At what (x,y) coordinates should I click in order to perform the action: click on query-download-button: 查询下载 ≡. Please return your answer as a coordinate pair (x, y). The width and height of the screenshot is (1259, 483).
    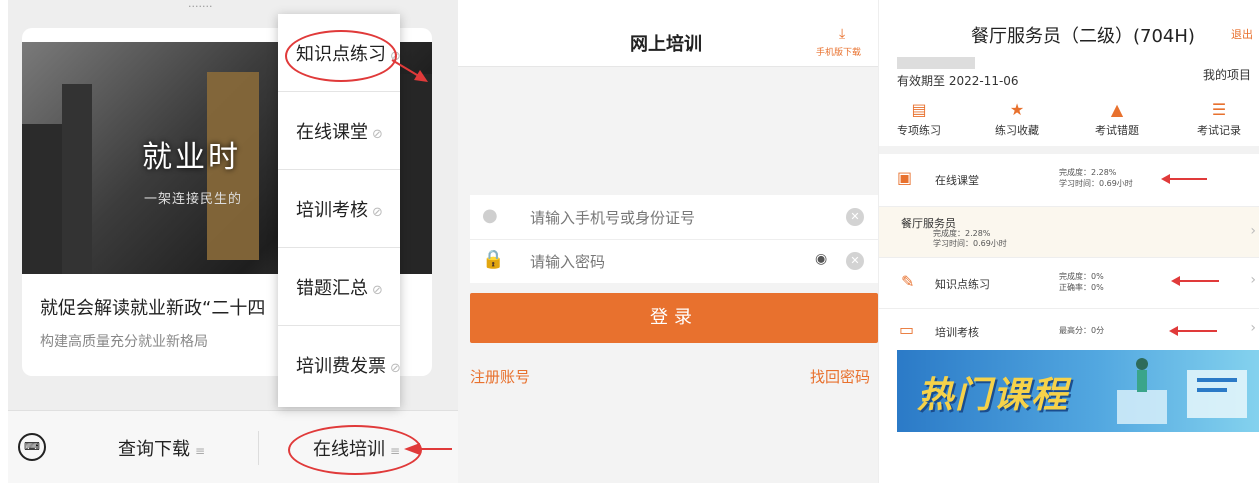
    Looking at the image, I should click on (161, 448).